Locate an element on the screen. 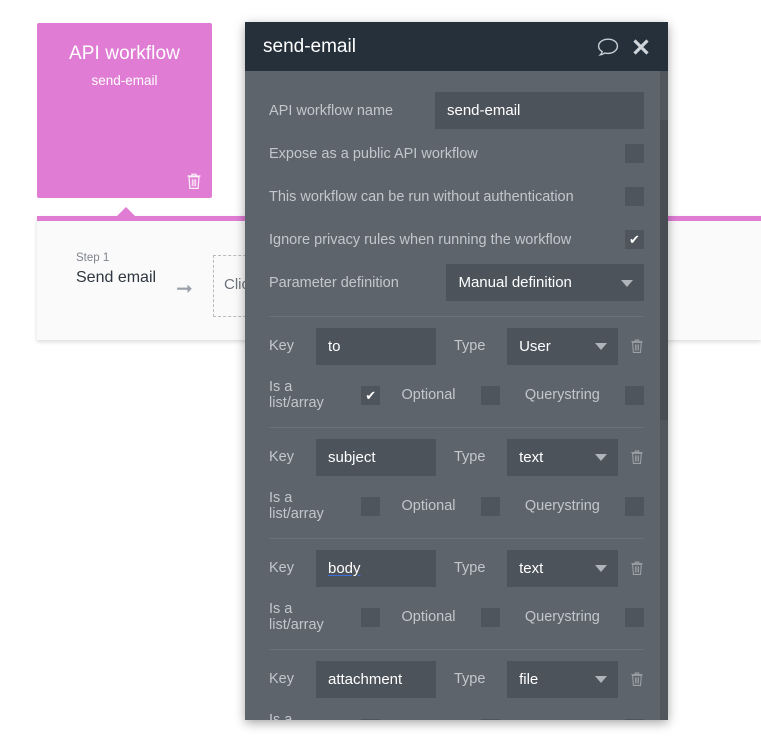 Image resolution: width=761 pixels, height=756 pixels. parameter-key-type-row: Key Type file is located at coordinates (456, 679).